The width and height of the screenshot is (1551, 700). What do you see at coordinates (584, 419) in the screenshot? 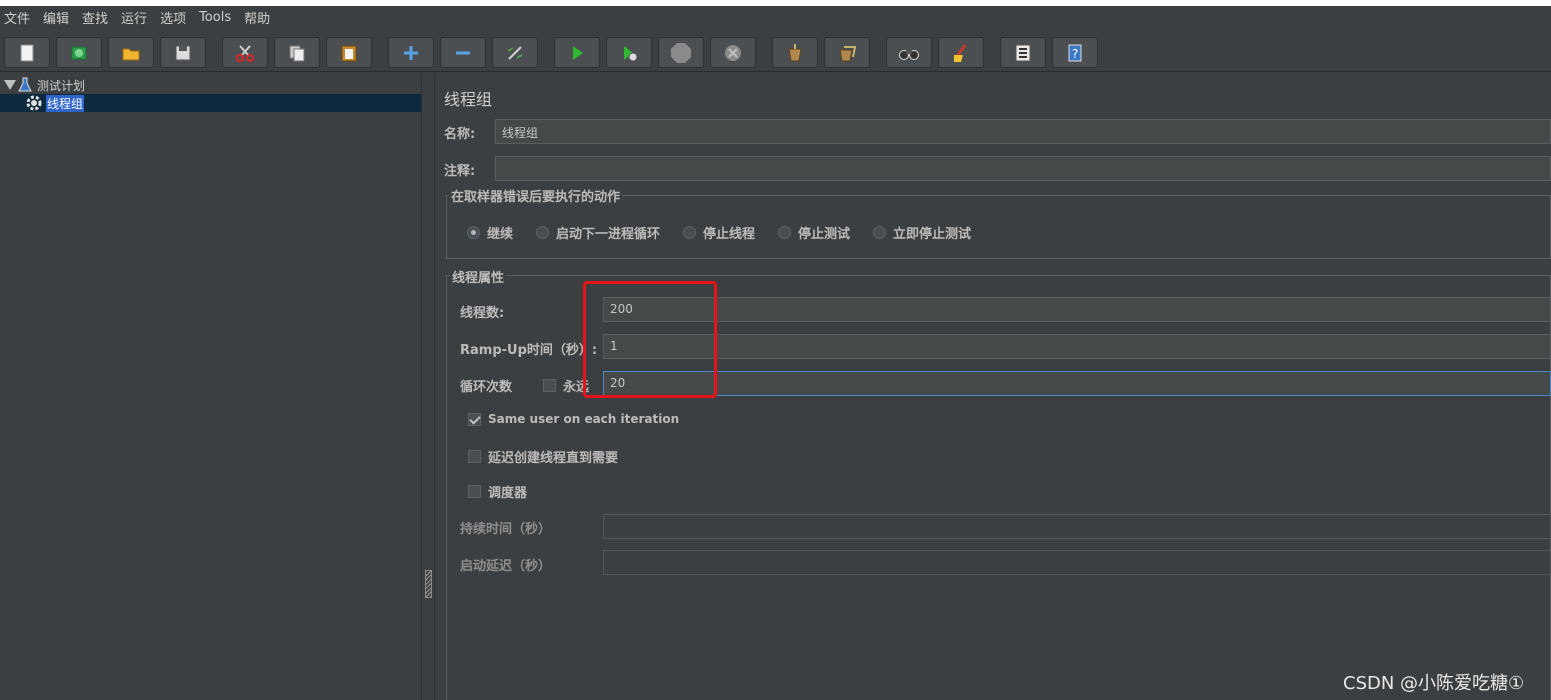
I see `same-user-label: Same user on each iteration` at bounding box center [584, 419].